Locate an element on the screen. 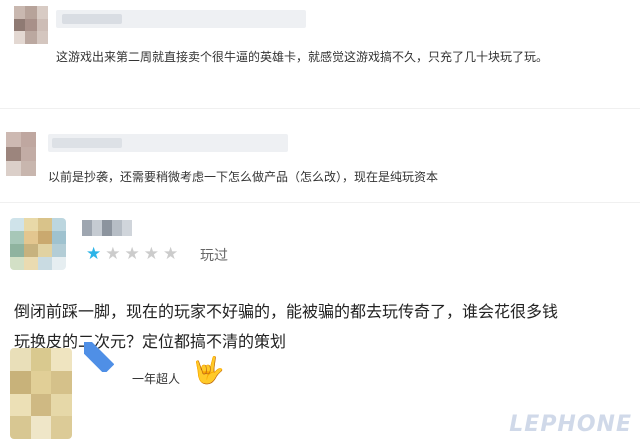  verified-badge is located at coordinates (99, 357).